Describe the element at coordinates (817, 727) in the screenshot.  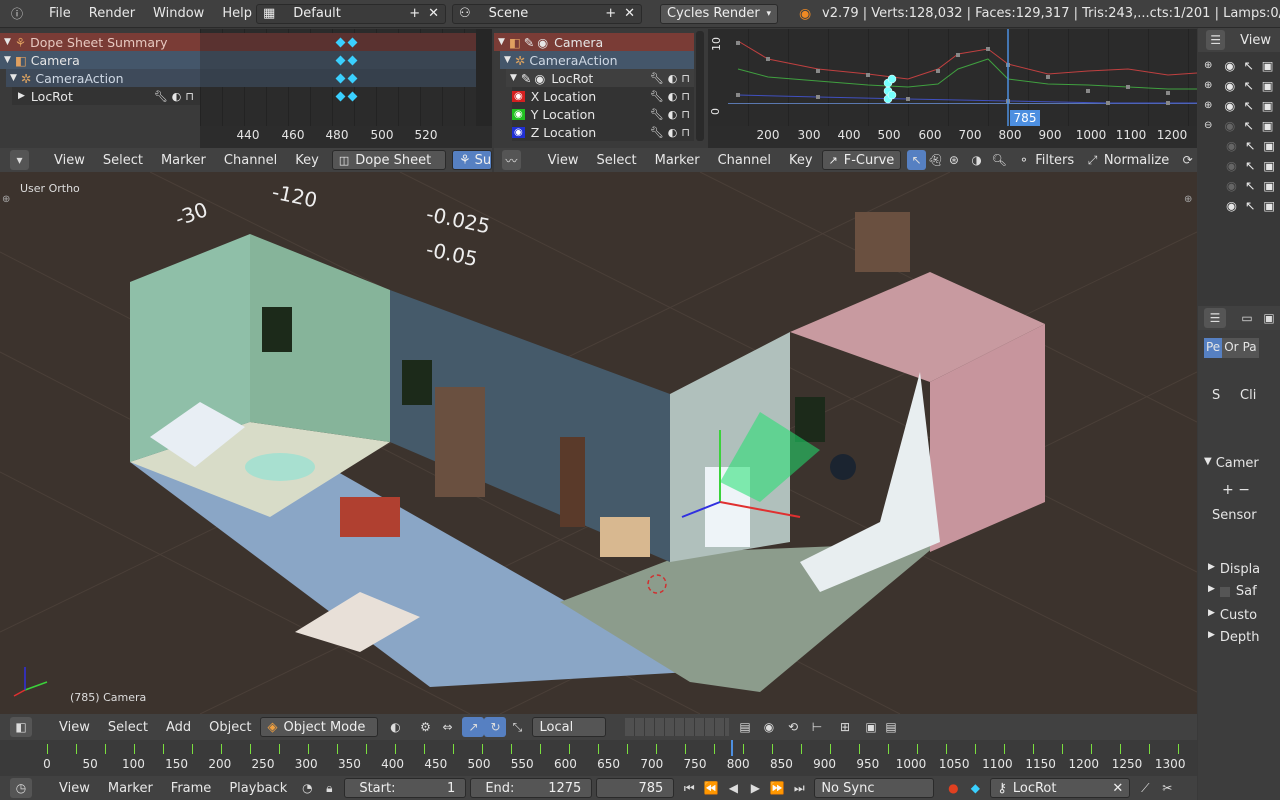
I see `snap-element-icon: ⊢` at that location.